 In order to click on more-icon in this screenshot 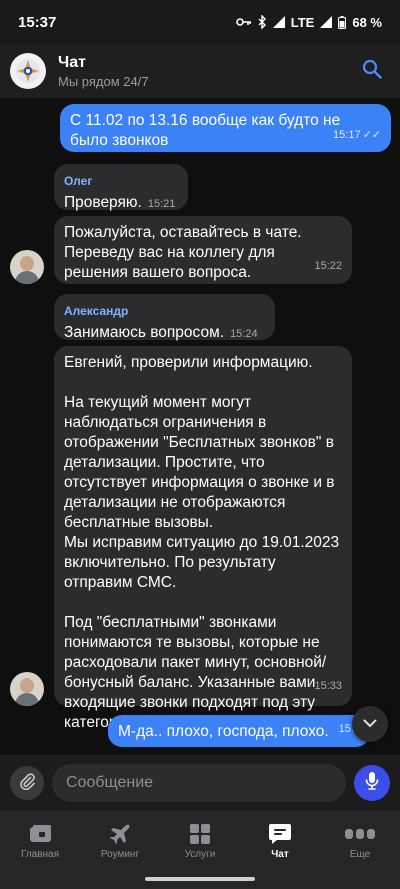, I will do `click(360, 834)`.